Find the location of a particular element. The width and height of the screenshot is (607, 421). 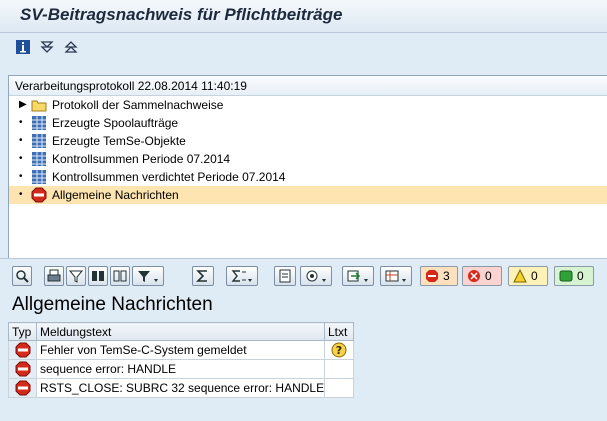

message-text: sequence error: HANDLE is located at coordinates (180, 369).